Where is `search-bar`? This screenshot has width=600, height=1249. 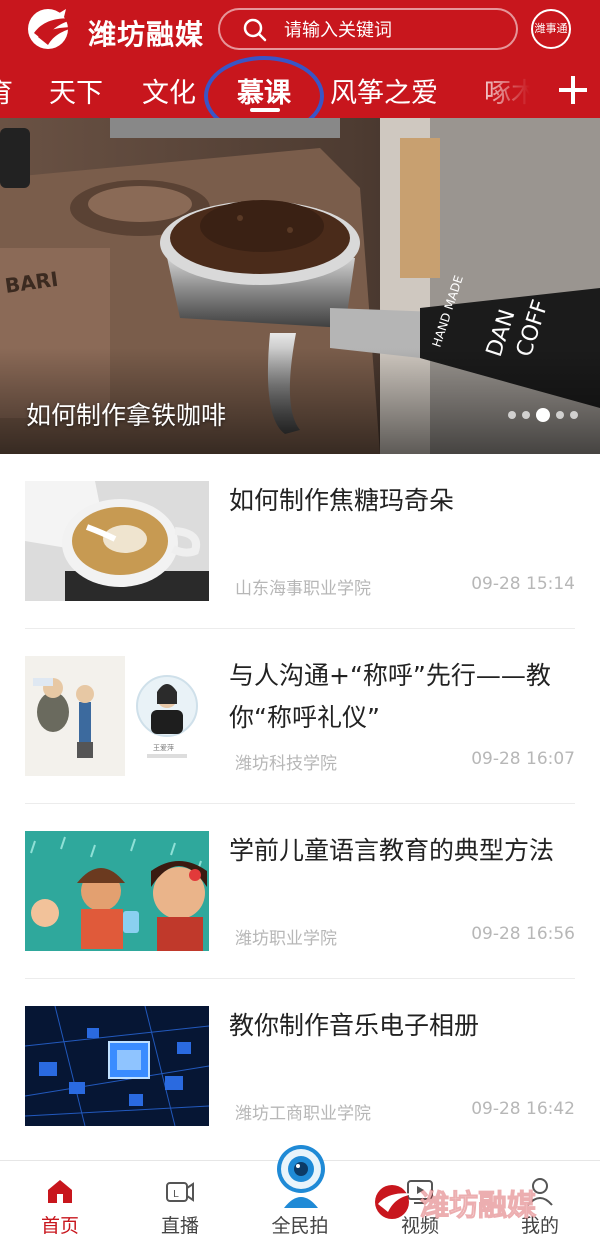
search-bar is located at coordinates (368, 29).